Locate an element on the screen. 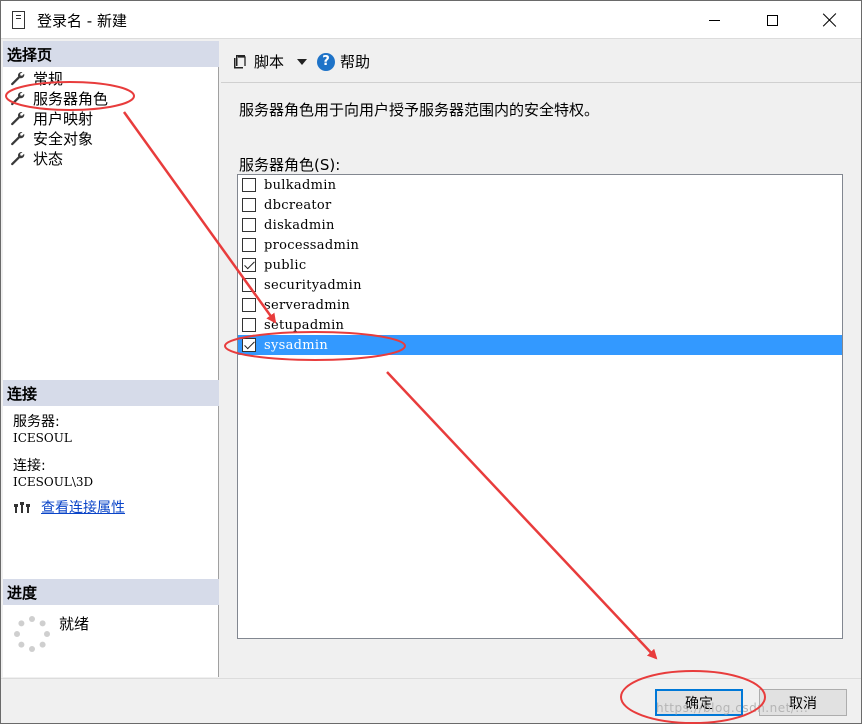 The image size is (862, 724). help-icon: ? is located at coordinates (326, 61).